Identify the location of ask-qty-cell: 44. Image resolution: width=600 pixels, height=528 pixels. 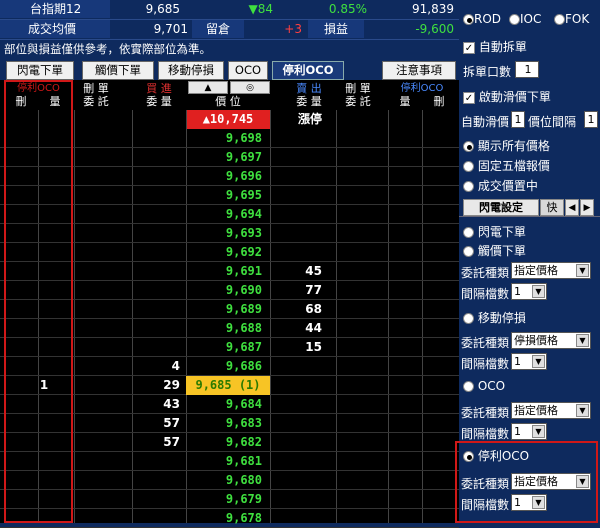
(297, 328).